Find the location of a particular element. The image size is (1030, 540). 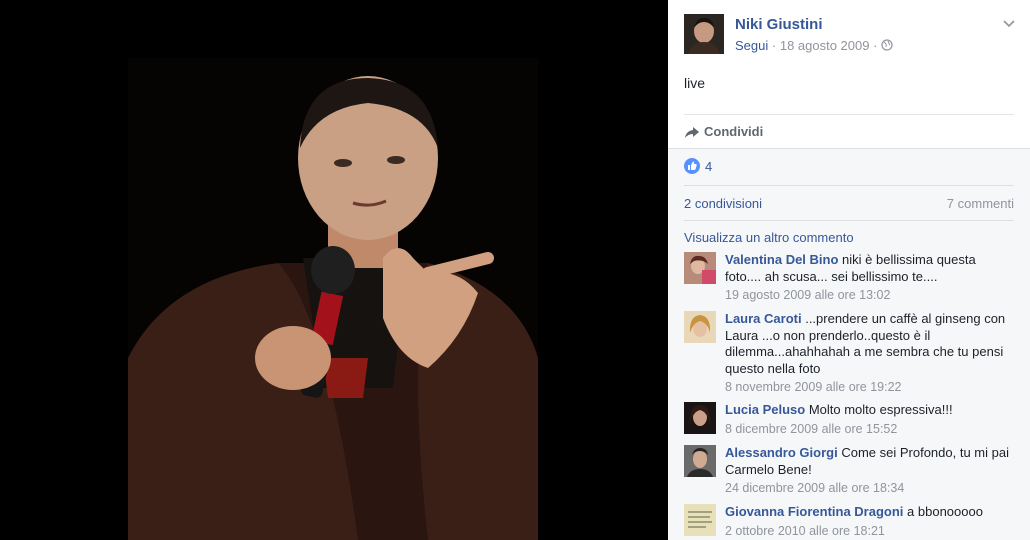

post-meta: Segui · 18 agosto 2009 · is located at coordinates (814, 45).